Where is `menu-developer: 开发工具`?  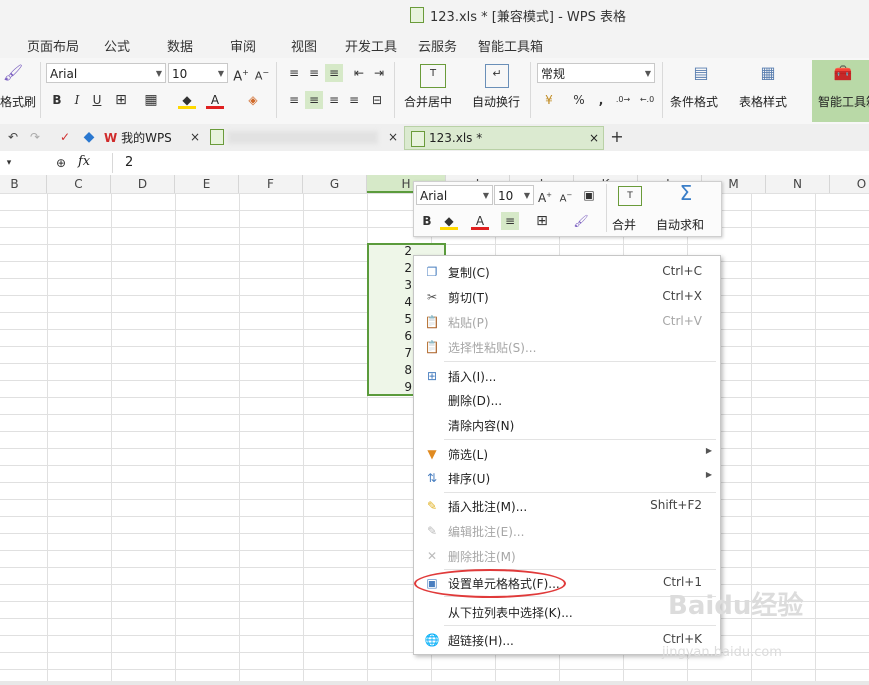 menu-developer: 开发工具 is located at coordinates (371, 45).